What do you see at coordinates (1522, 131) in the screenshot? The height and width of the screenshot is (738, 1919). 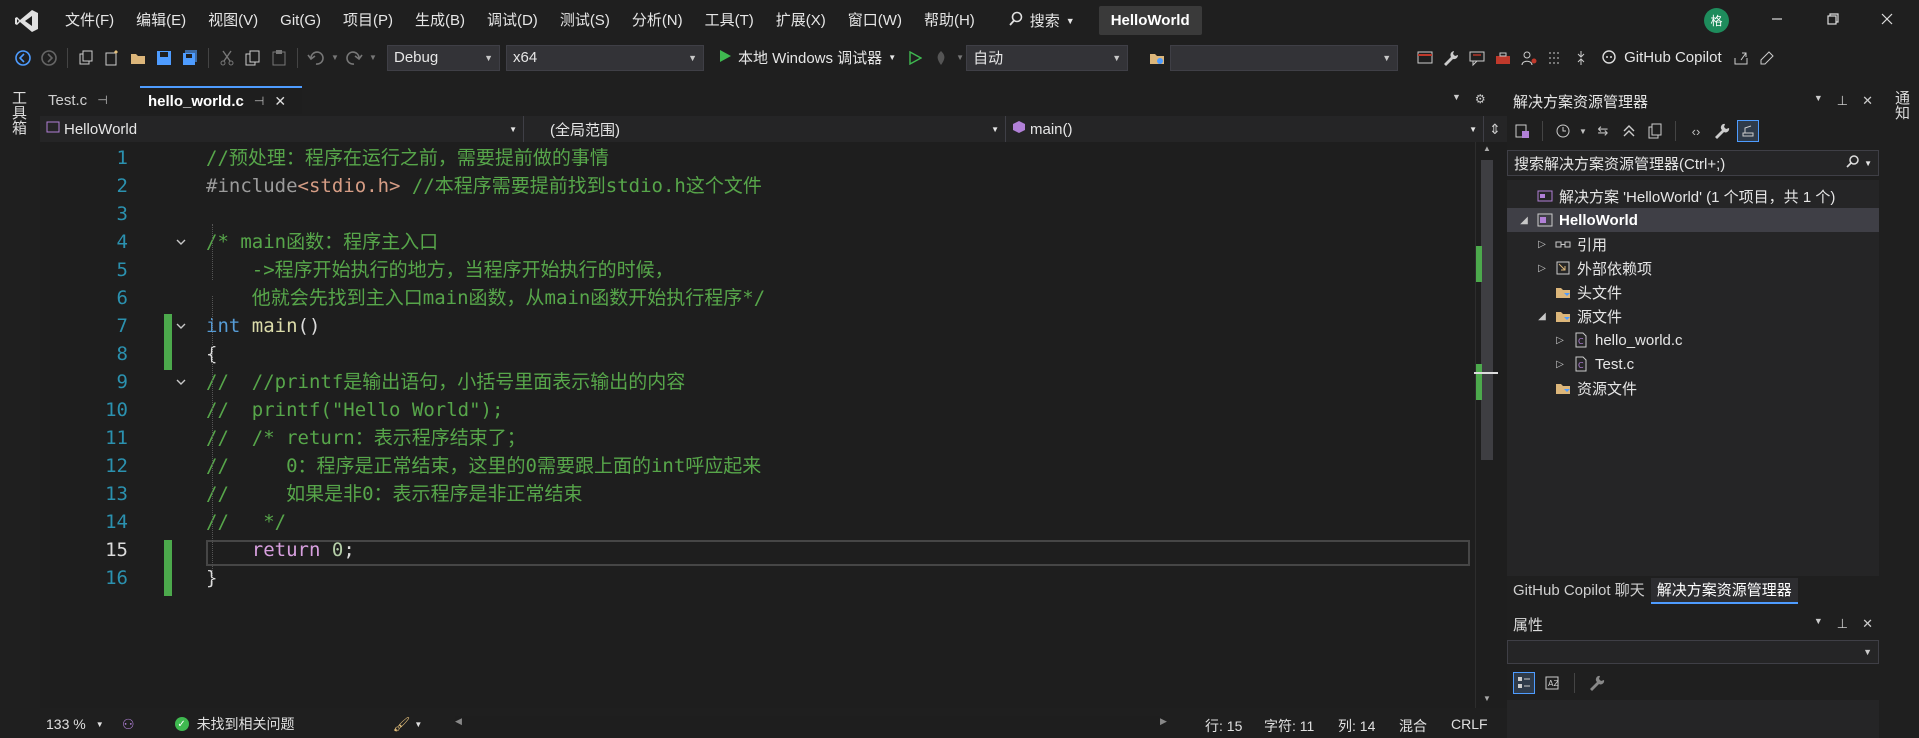 I see `switch-views-icon` at bounding box center [1522, 131].